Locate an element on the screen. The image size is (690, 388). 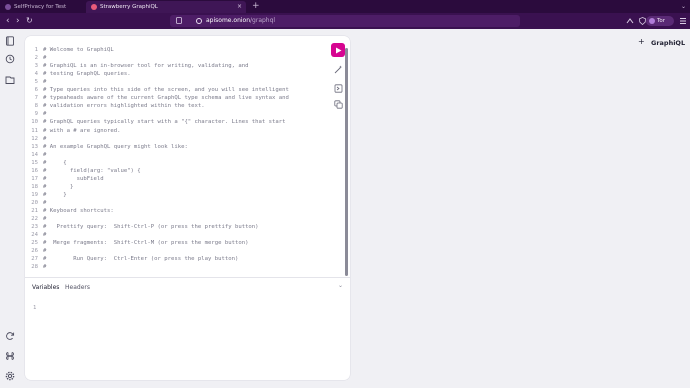
line-text: # subField is located at coordinates (73, 178).